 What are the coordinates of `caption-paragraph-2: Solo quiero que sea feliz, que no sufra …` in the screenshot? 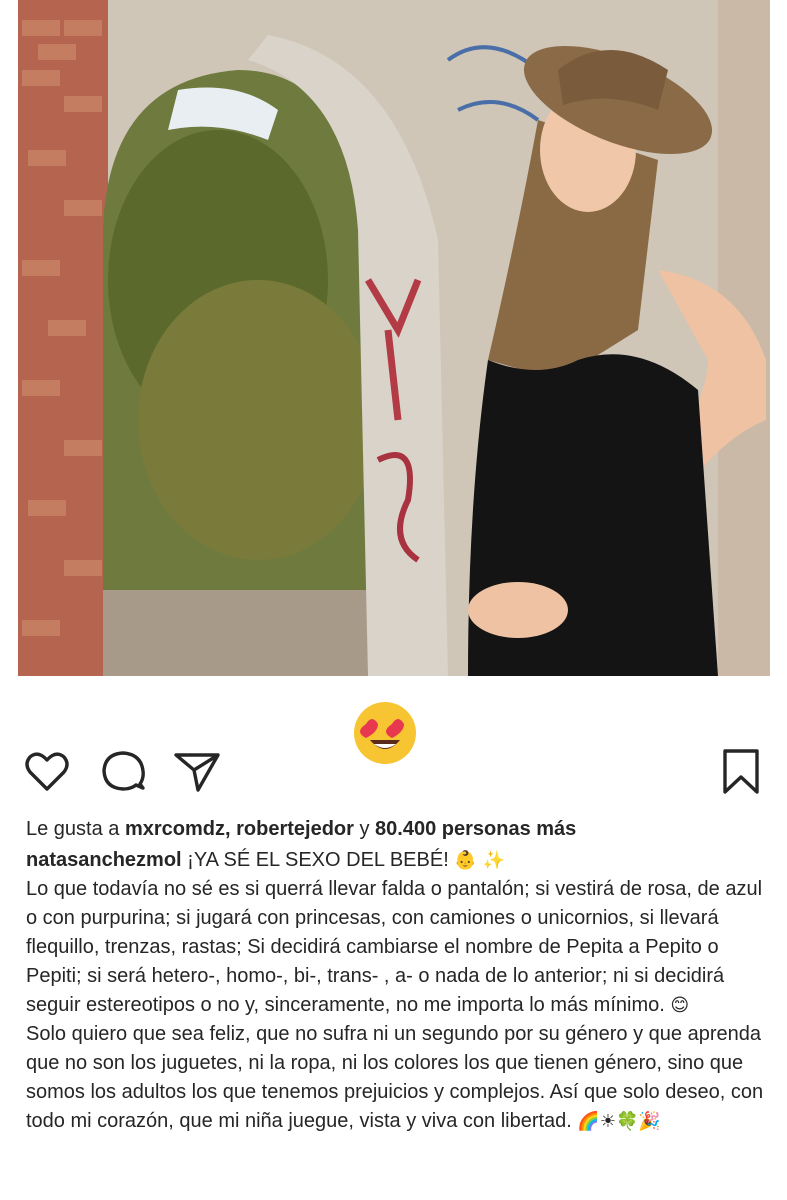 It's located at (398, 1078).